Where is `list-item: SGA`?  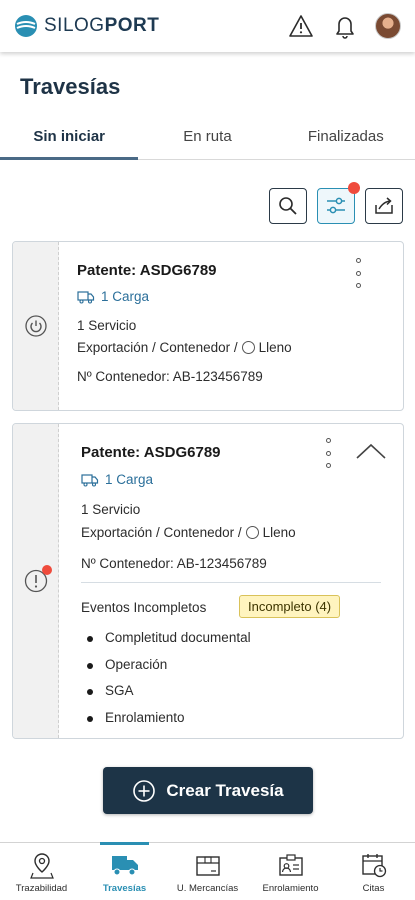
list-item: SGA is located at coordinates (166, 691).